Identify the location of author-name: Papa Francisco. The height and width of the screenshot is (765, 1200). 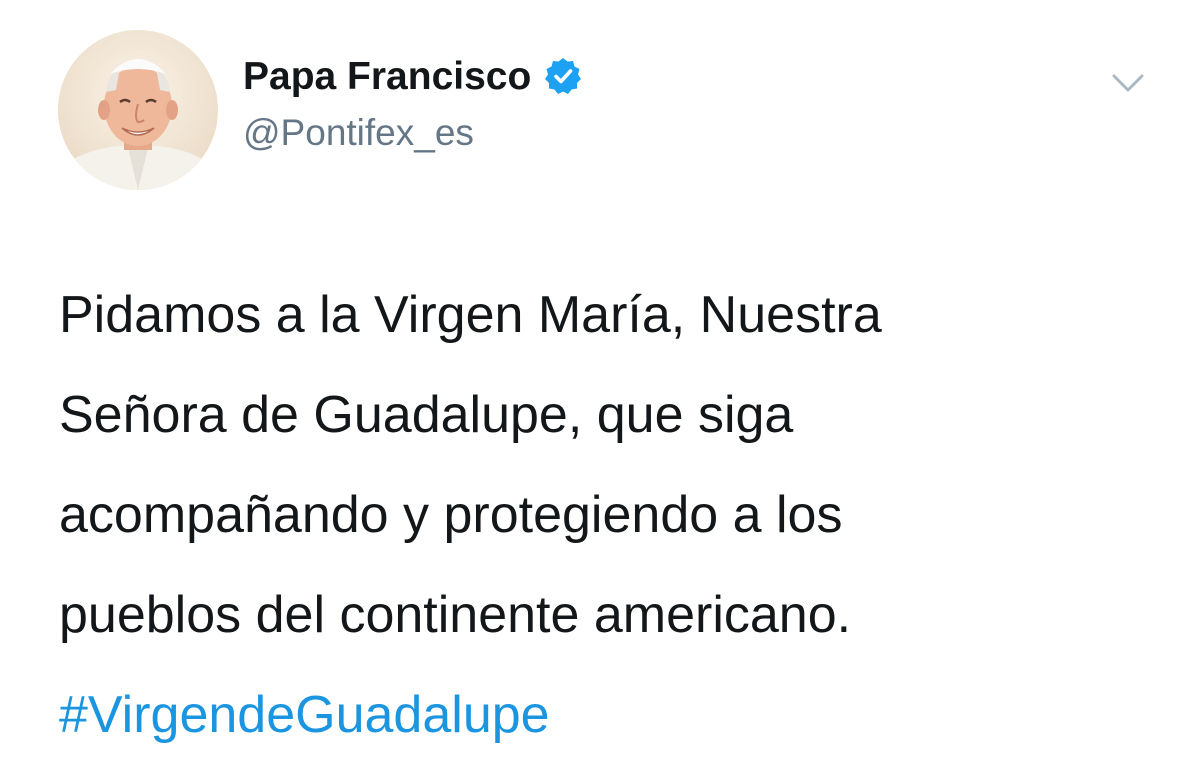
(413, 76).